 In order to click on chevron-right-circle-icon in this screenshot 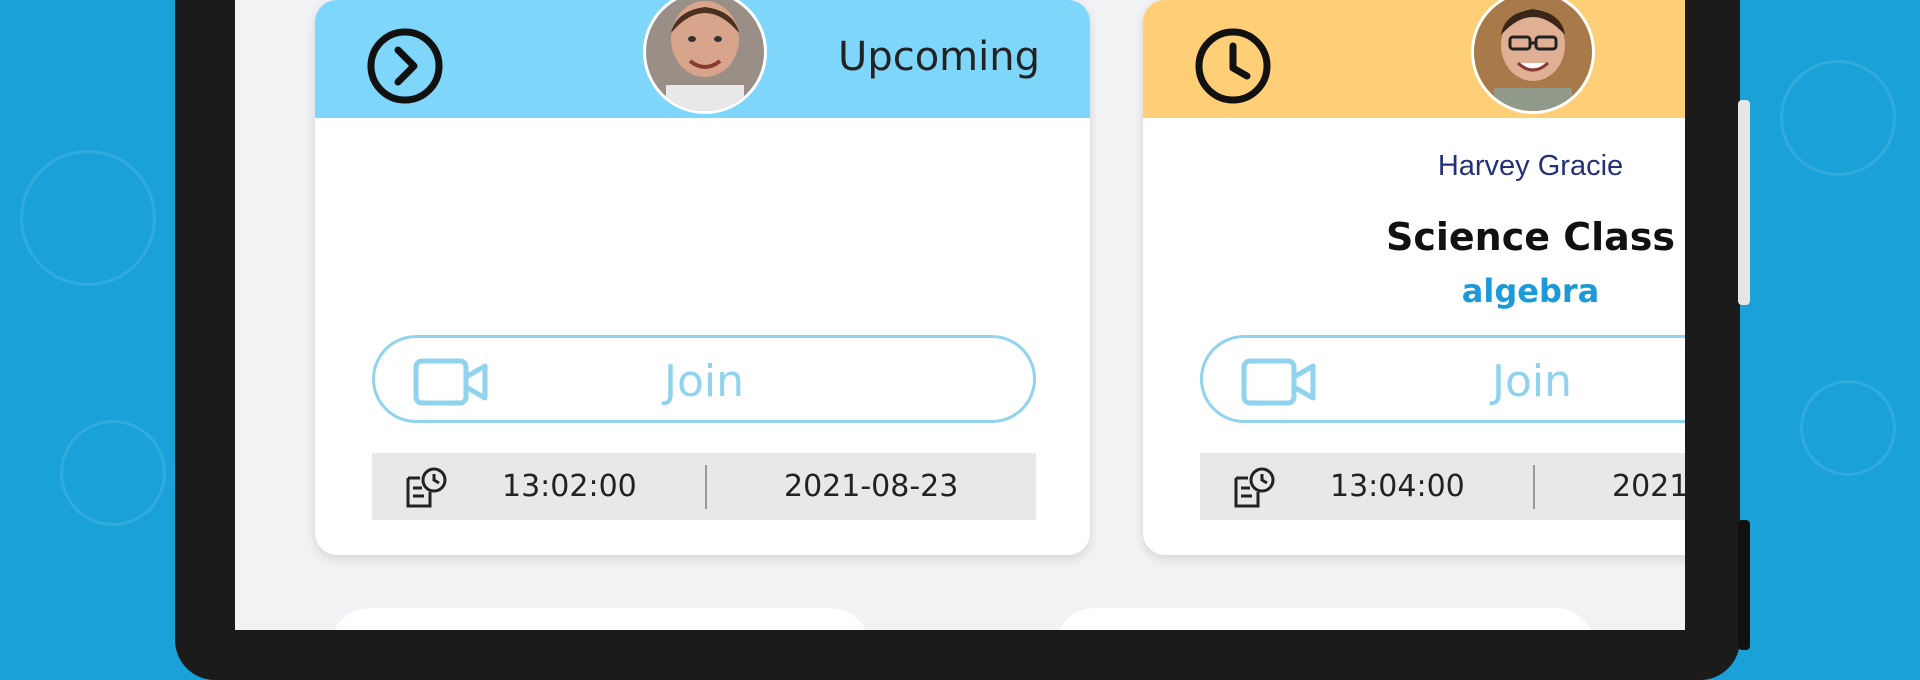, I will do `click(405, 66)`.